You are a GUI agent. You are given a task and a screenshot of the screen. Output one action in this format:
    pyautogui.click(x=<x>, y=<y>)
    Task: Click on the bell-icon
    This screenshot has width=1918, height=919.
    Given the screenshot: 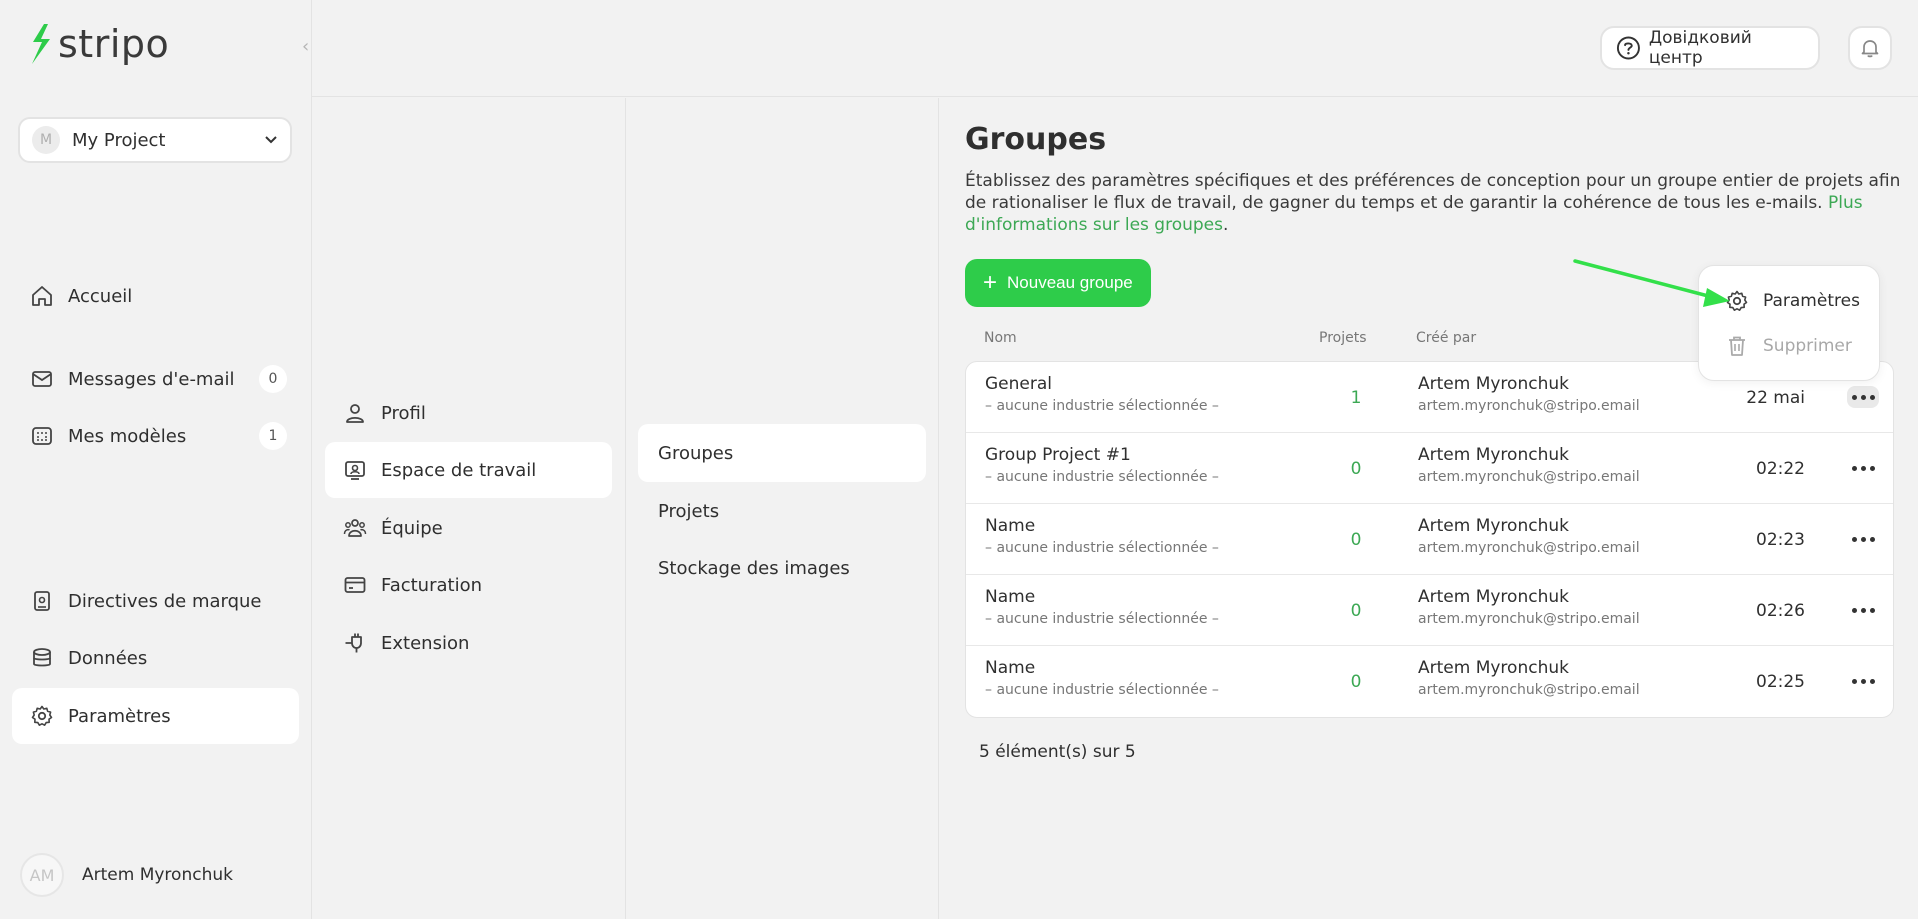 What is the action you would take?
    pyautogui.click(x=1870, y=49)
    